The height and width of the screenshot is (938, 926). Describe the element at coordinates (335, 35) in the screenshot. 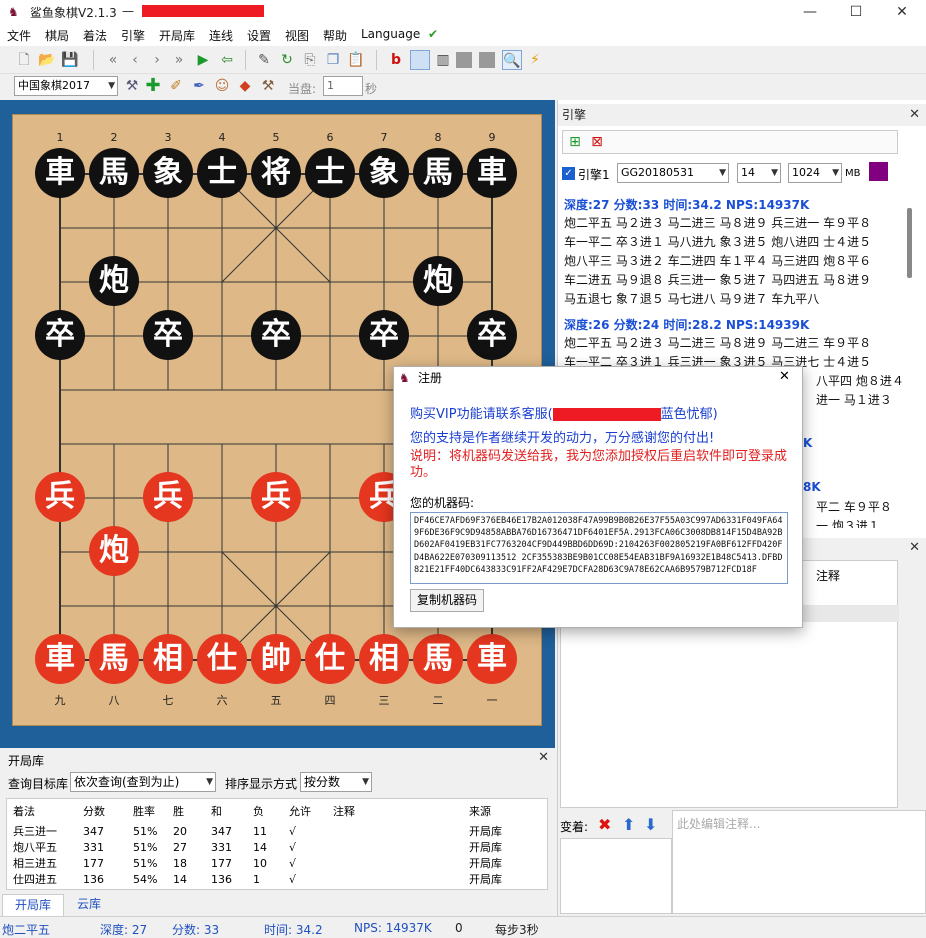

I see `menu-help: 帮助` at that location.